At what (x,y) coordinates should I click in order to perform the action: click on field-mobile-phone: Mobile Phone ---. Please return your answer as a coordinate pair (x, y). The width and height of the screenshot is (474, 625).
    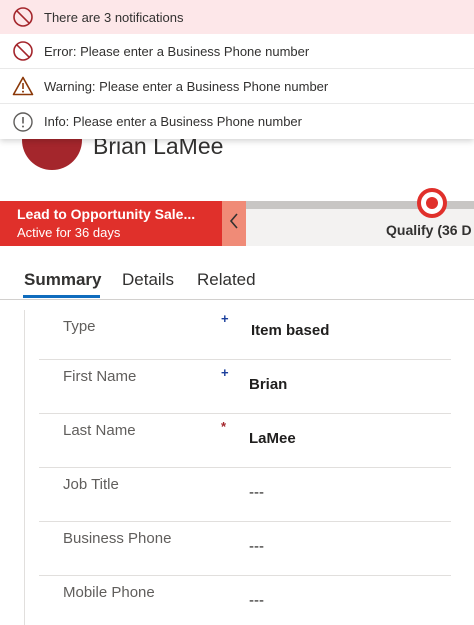
    Looking at the image, I should click on (245, 600).